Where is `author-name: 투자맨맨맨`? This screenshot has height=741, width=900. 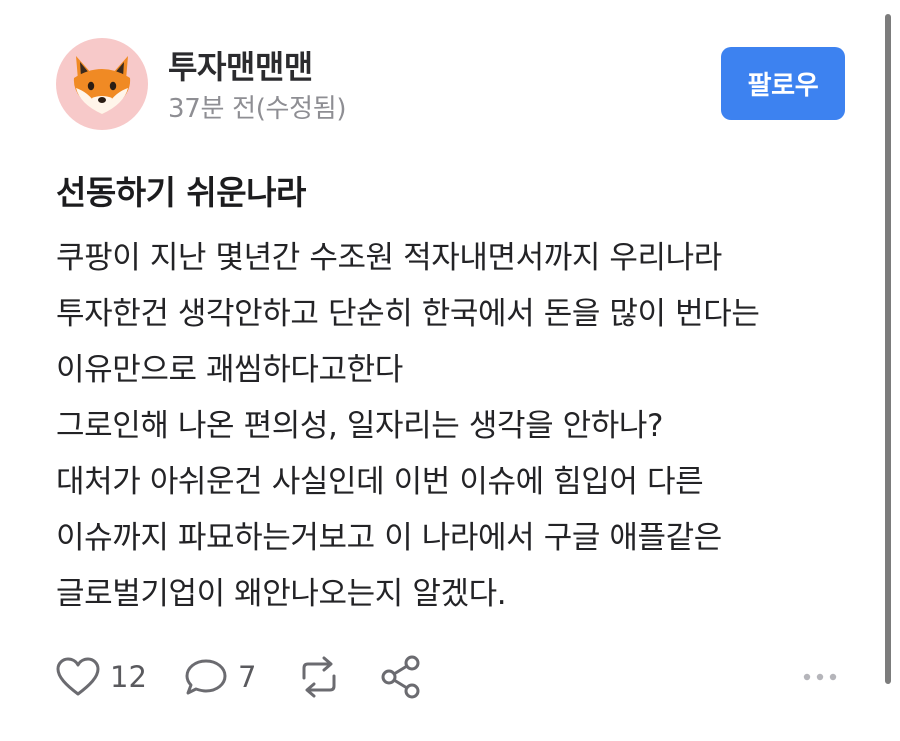
author-name: 투자맨맨맨 is located at coordinates (240, 65).